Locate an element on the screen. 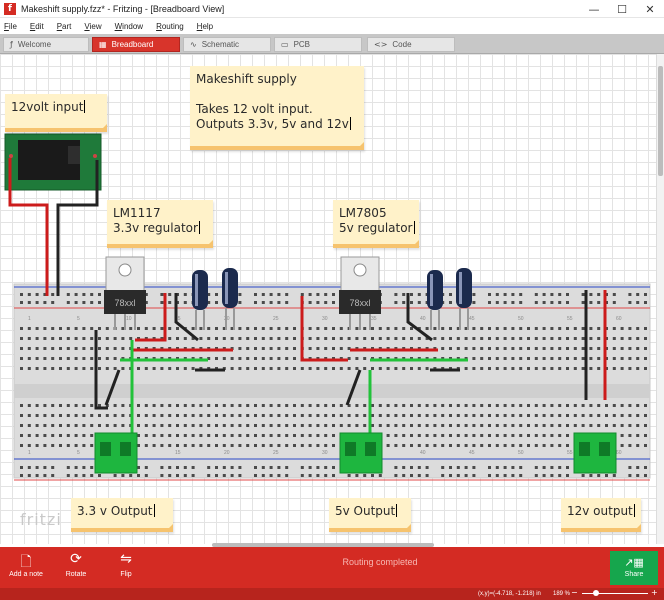 The height and width of the screenshot is (600, 664). zoom-slider-track is located at coordinates (615, 593).